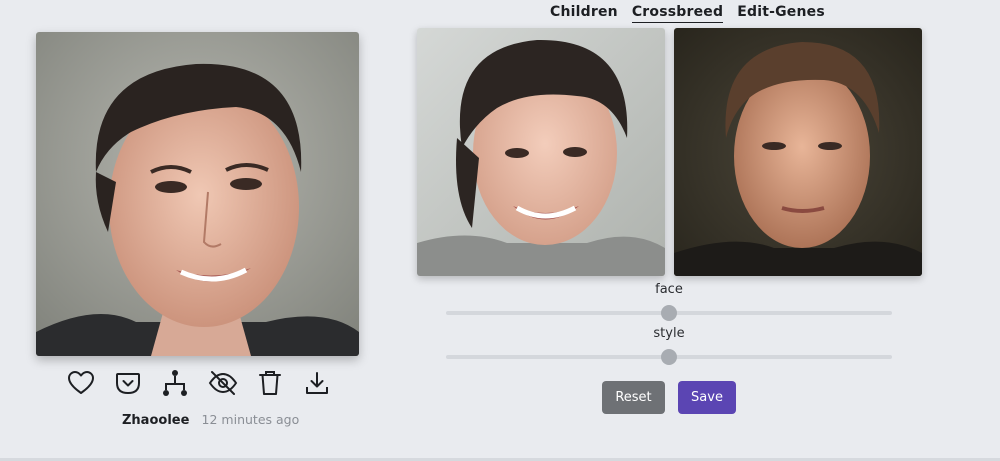 This screenshot has width=1000, height=461. I want to click on face-slider, so click(669, 313).